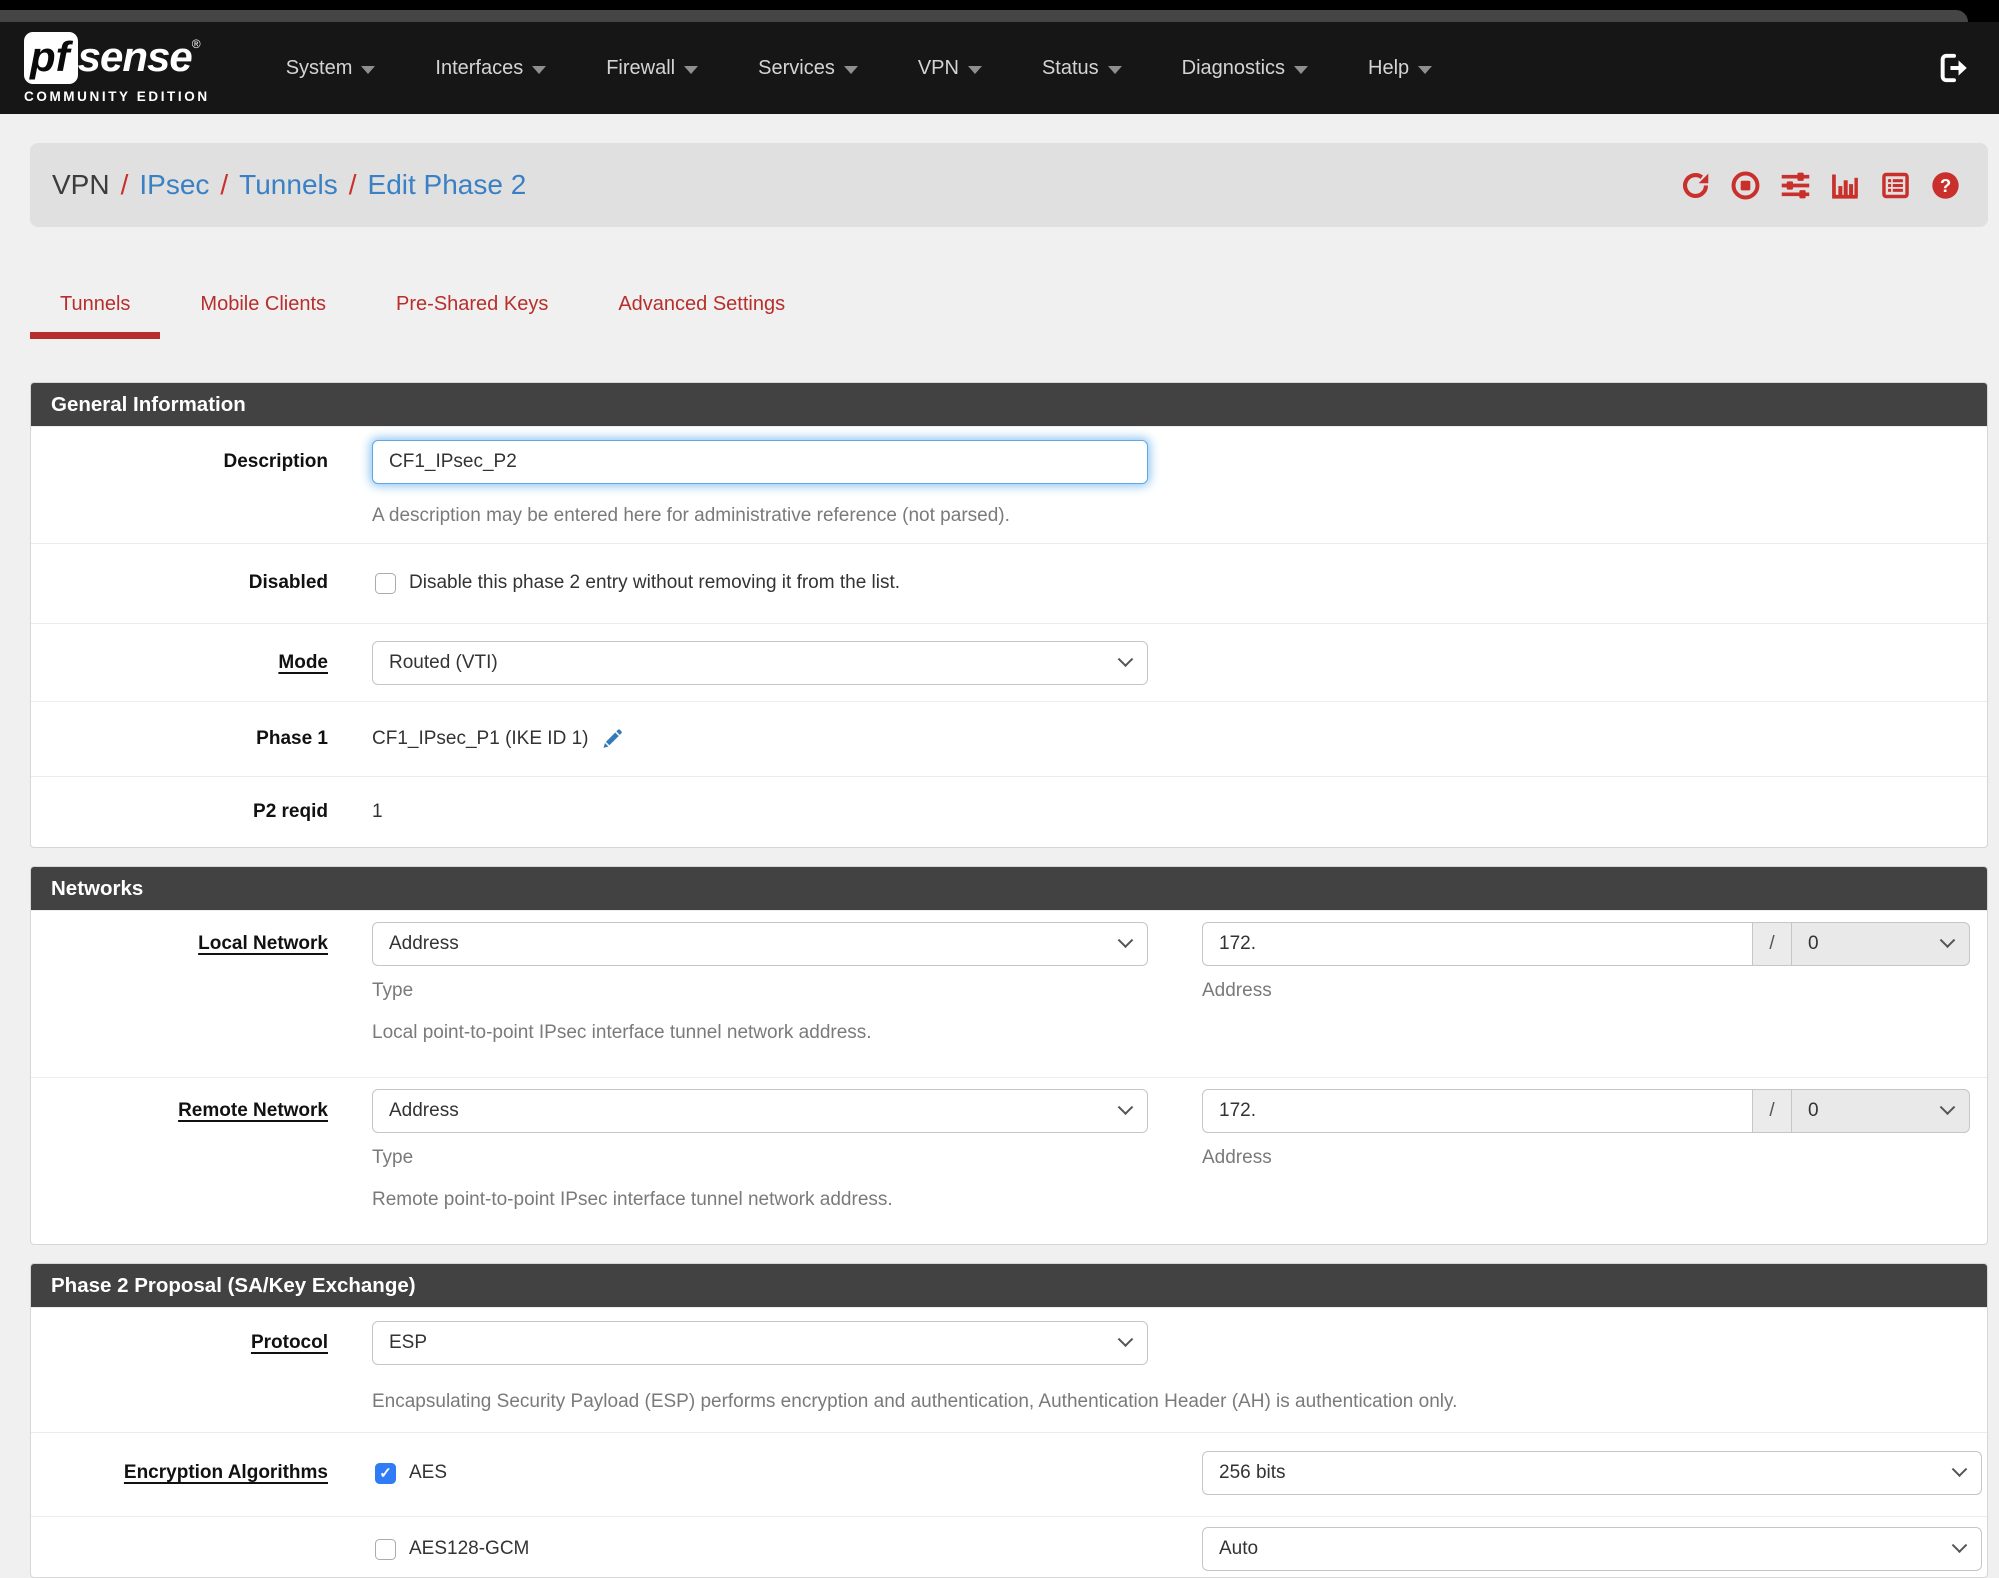  I want to click on row-local-network: Local Network Address / 0, so click(1009, 993).